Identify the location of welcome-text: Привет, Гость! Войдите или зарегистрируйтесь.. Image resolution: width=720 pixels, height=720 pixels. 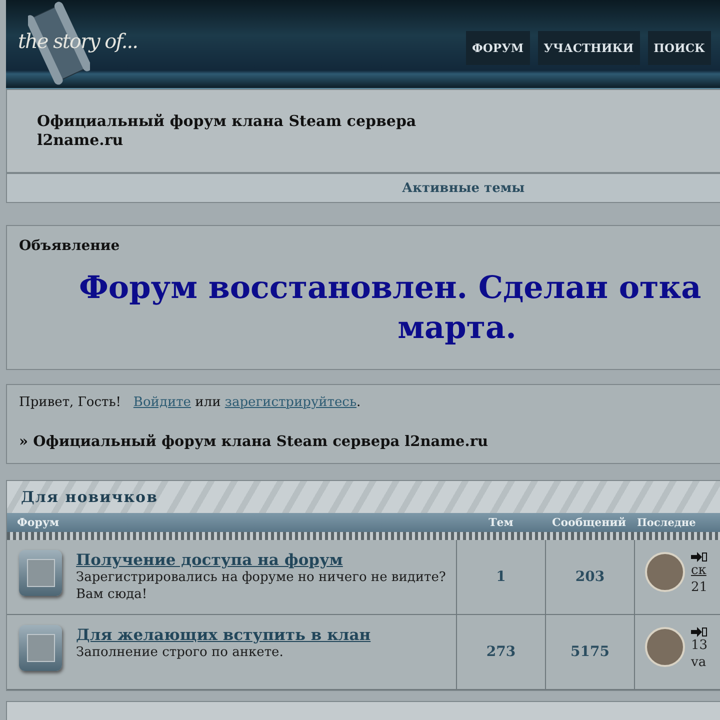
(190, 402).